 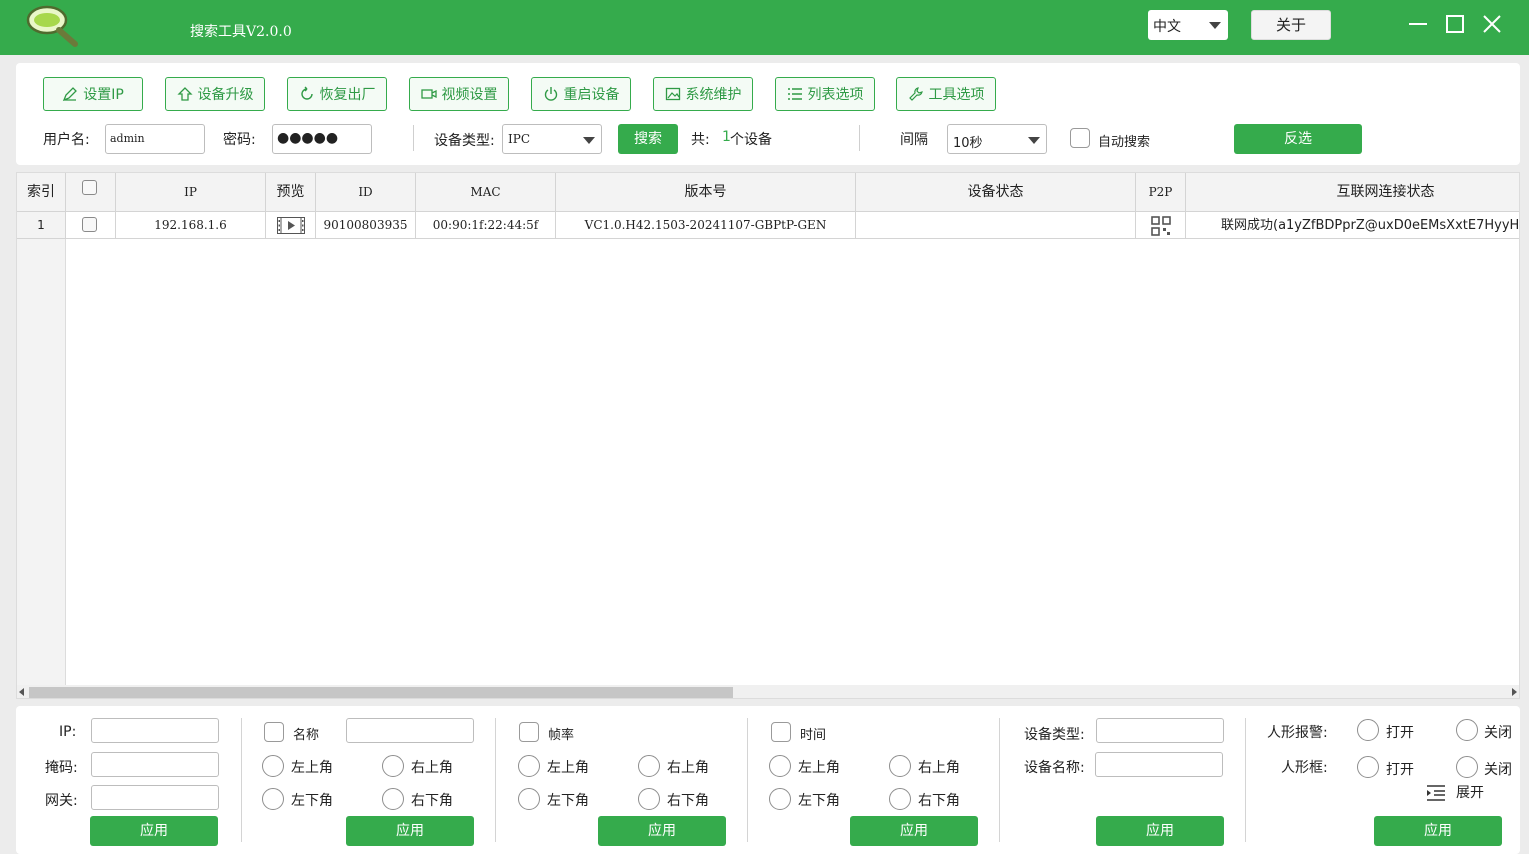 What do you see at coordinates (900, 799) in the screenshot?
I see `time-bottom-right-radio` at bounding box center [900, 799].